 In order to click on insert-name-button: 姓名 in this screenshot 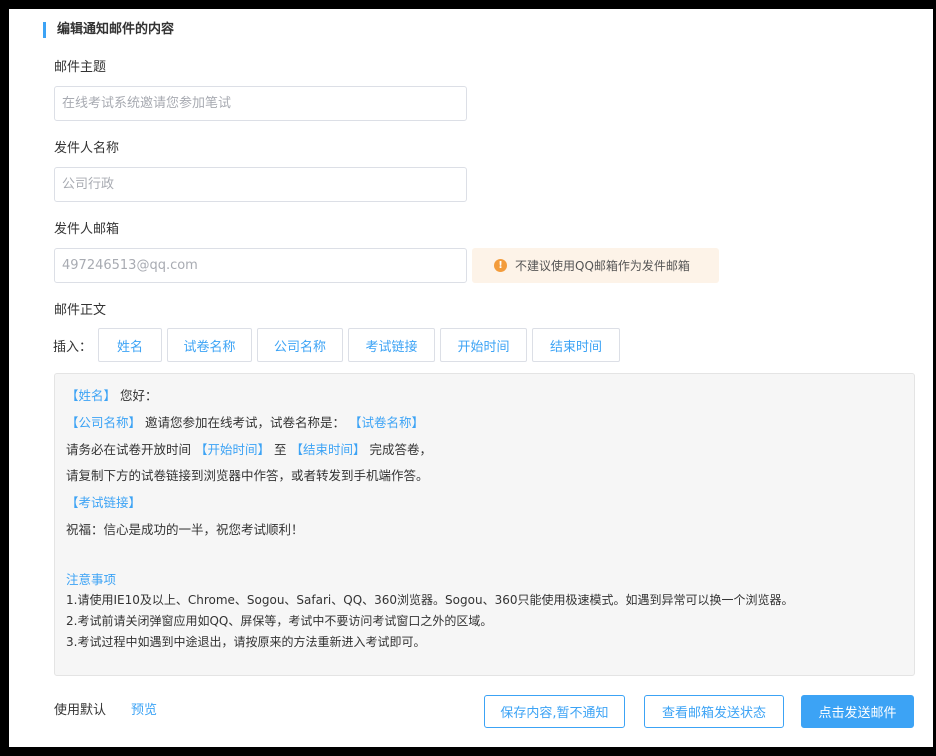, I will do `click(130, 345)`.